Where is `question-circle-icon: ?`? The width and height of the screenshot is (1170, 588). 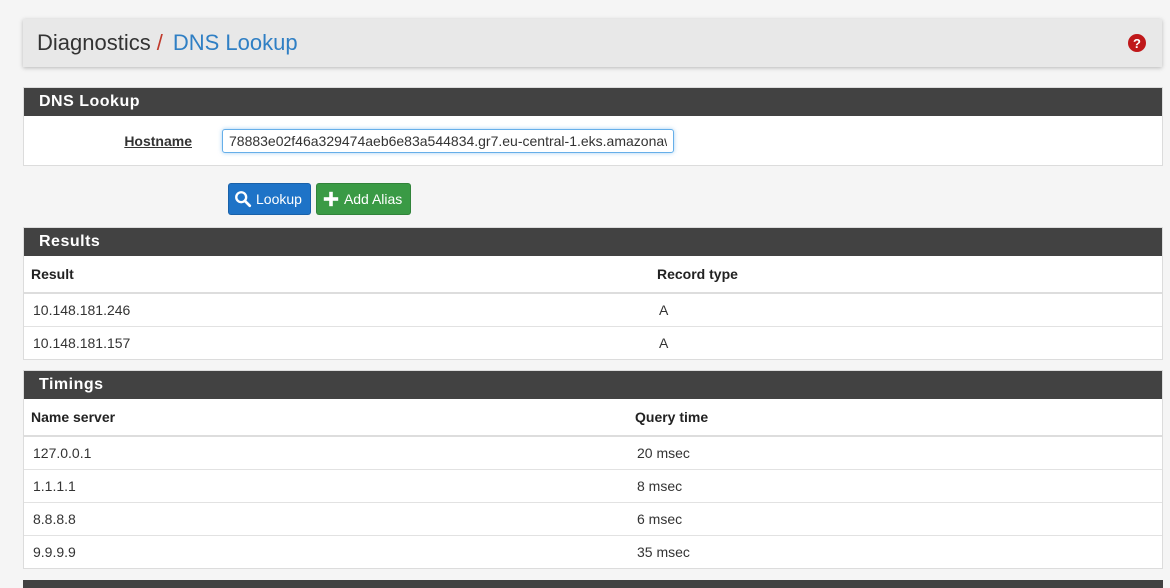 question-circle-icon: ? is located at coordinates (1137, 43).